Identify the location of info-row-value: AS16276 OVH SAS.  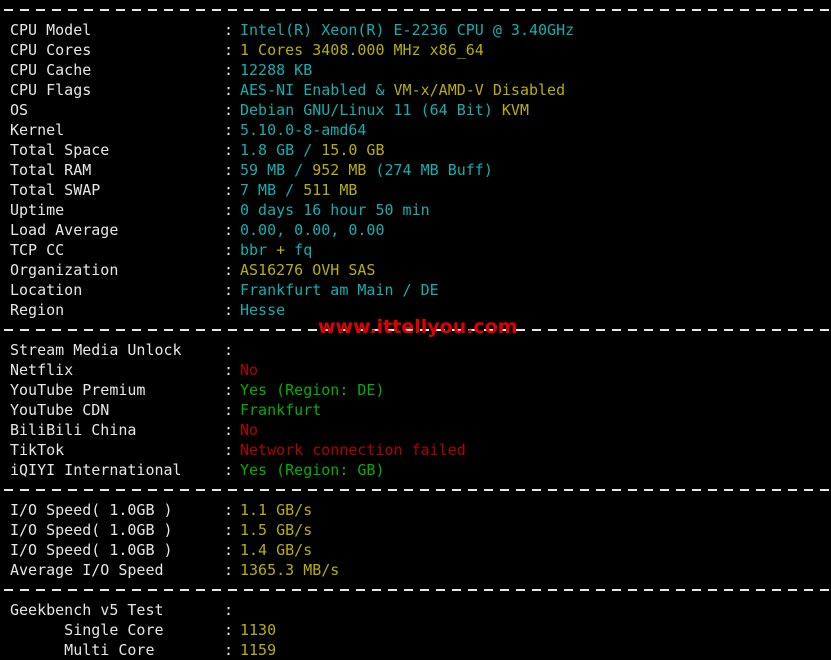
(308, 270).